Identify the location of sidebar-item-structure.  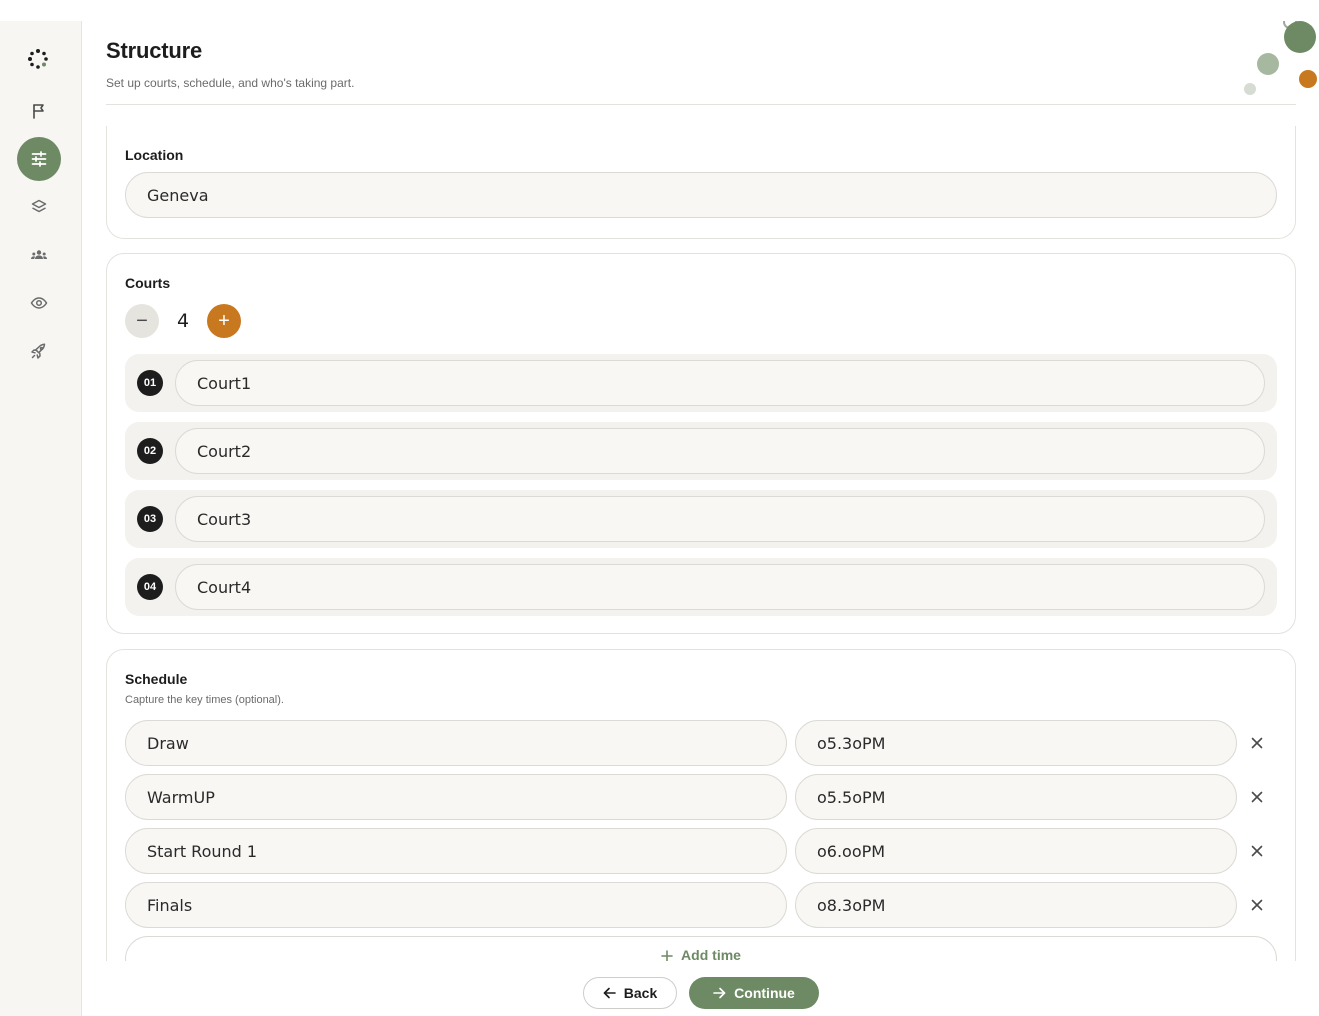
(39, 159).